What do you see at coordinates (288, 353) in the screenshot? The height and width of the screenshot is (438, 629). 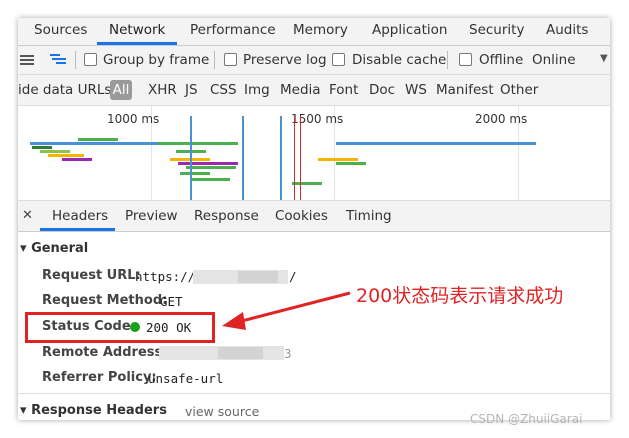 I see `remote-address-suffix: 3` at bounding box center [288, 353].